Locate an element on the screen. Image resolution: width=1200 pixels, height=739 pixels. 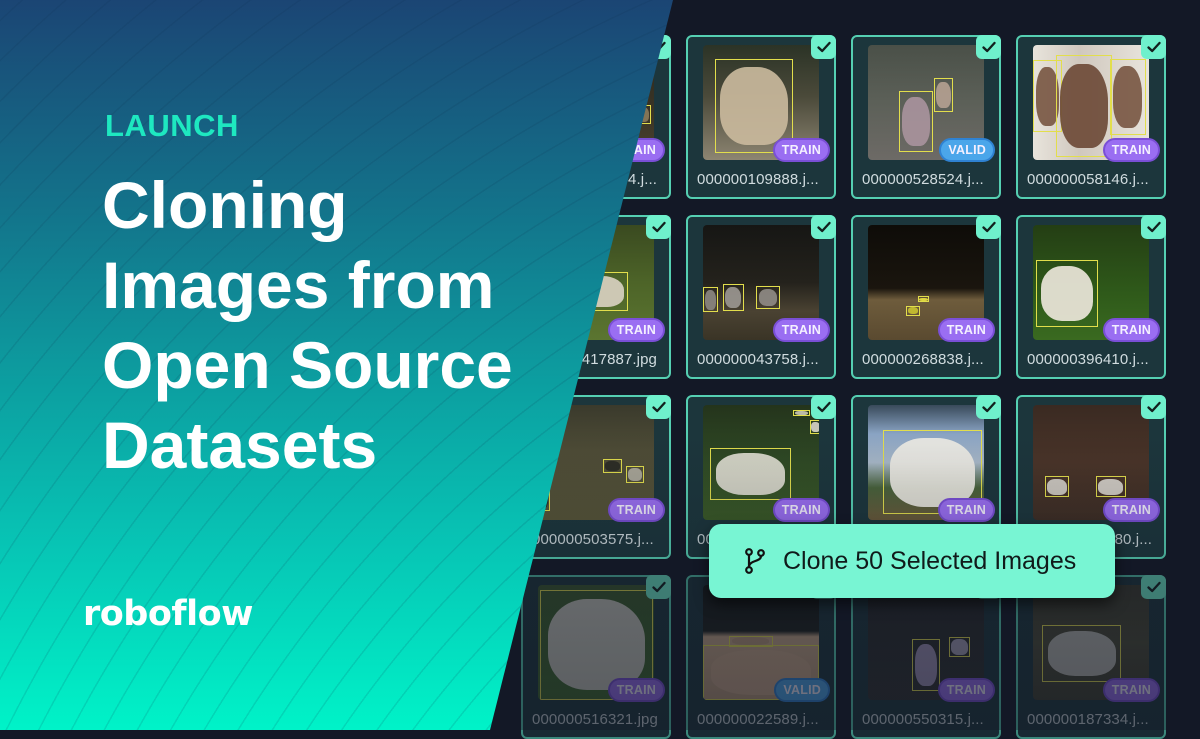
clone-selected-images-button: Clone 50 Selected Images is located at coordinates (912, 561).